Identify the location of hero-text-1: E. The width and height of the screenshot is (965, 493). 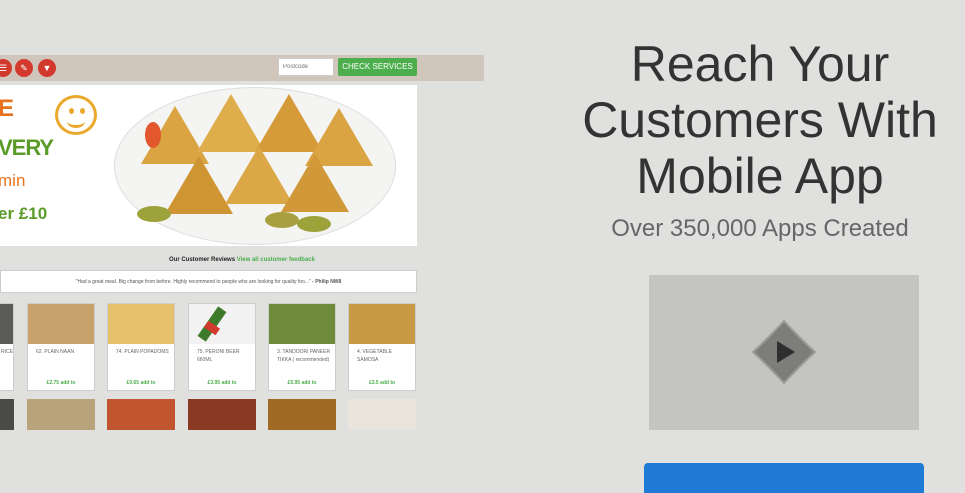
(7, 108).